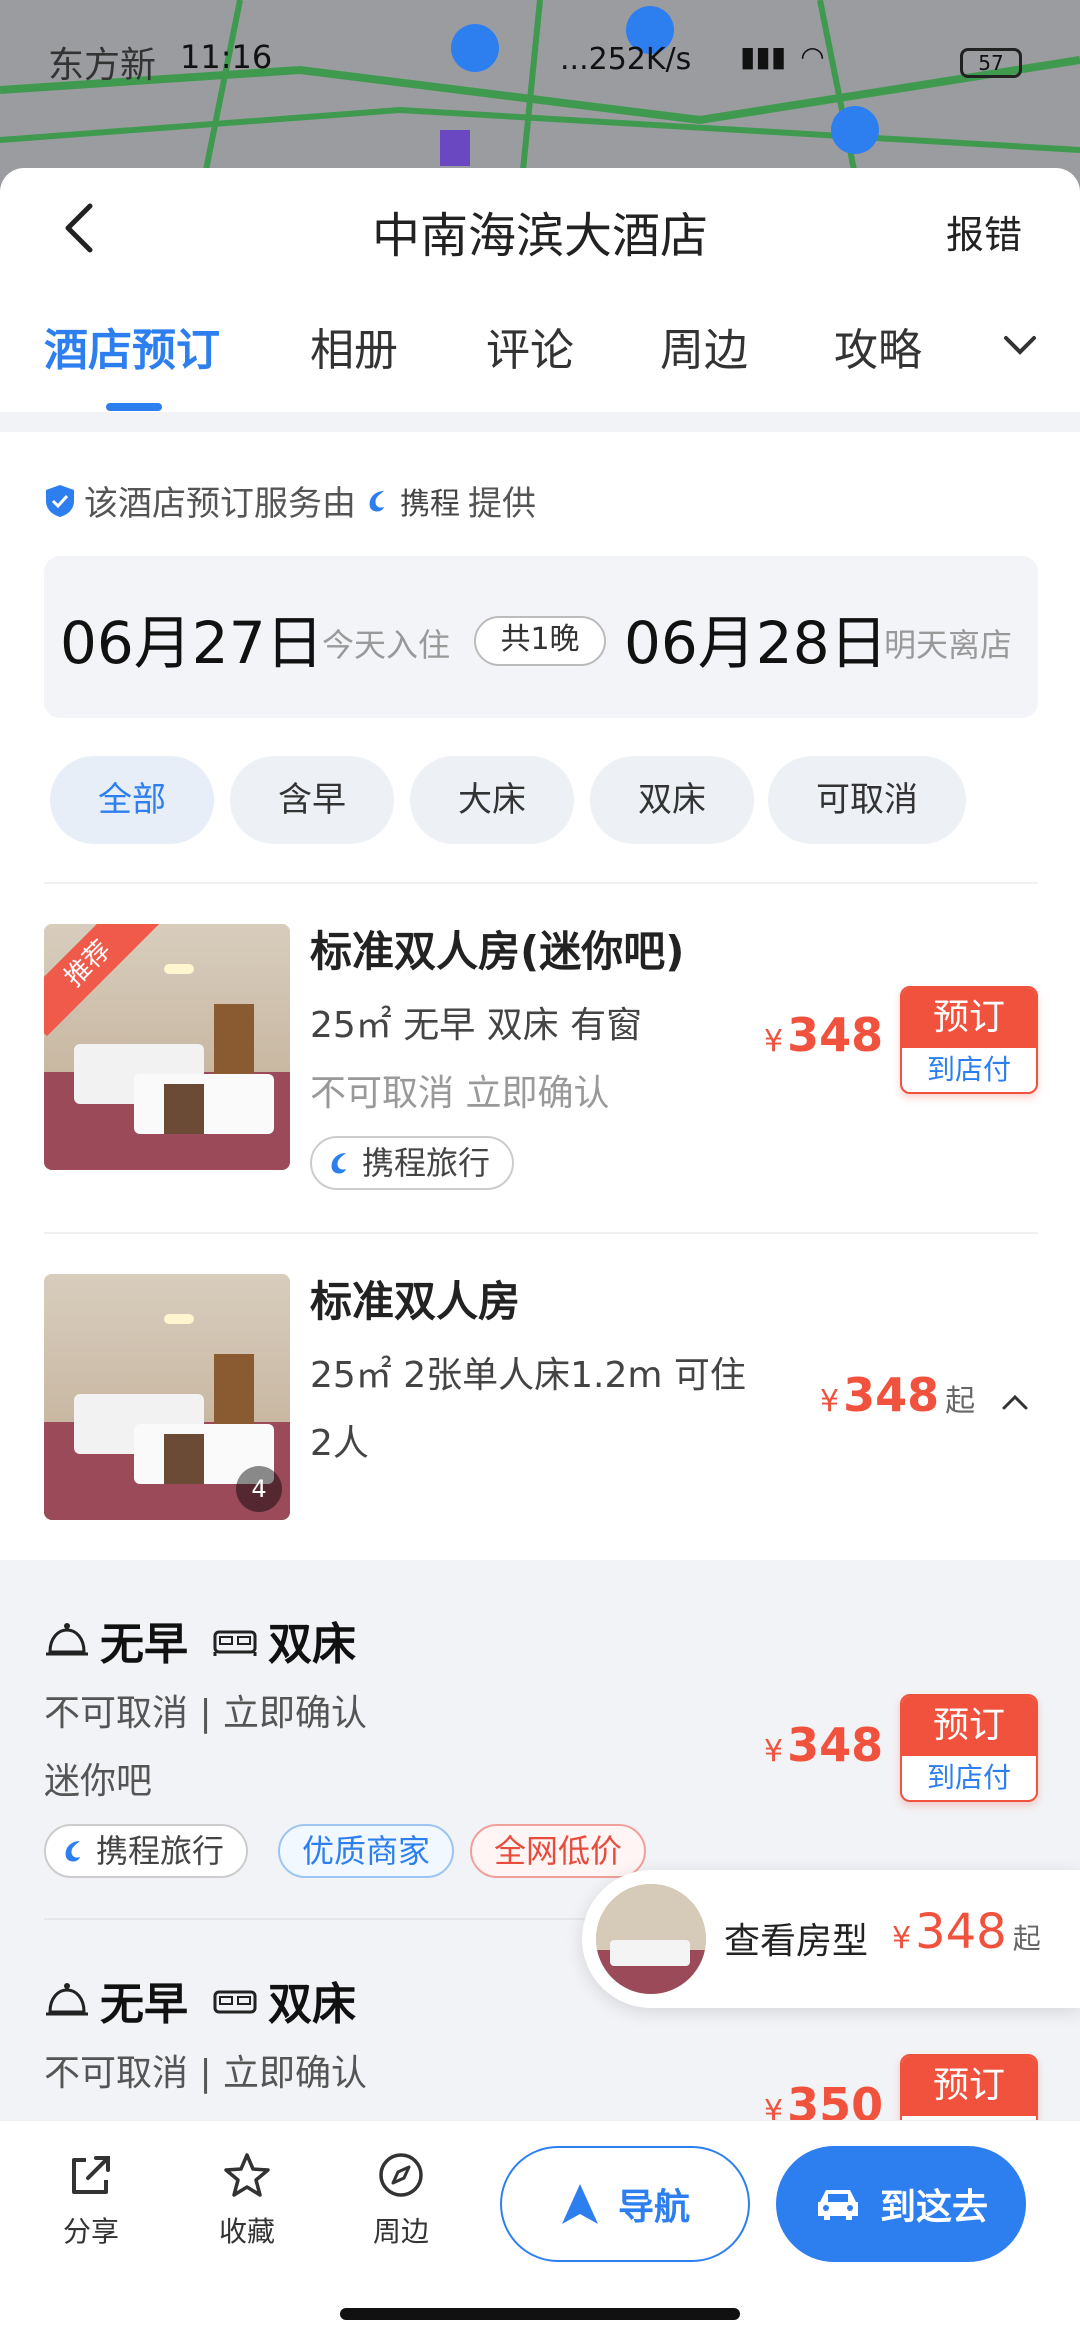 Image resolution: width=1080 pixels, height=2340 pixels. Describe the element at coordinates (90, 2231) in the screenshot. I see `share-label: 分享` at that location.